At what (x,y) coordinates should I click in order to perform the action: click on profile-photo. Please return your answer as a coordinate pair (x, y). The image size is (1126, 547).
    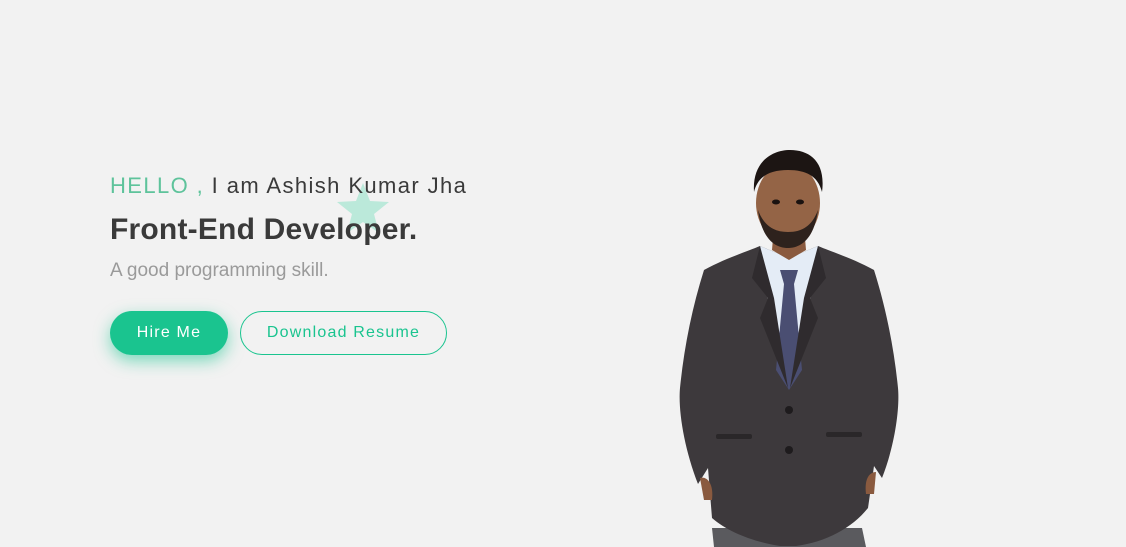
    Looking at the image, I should click on (789, 348).